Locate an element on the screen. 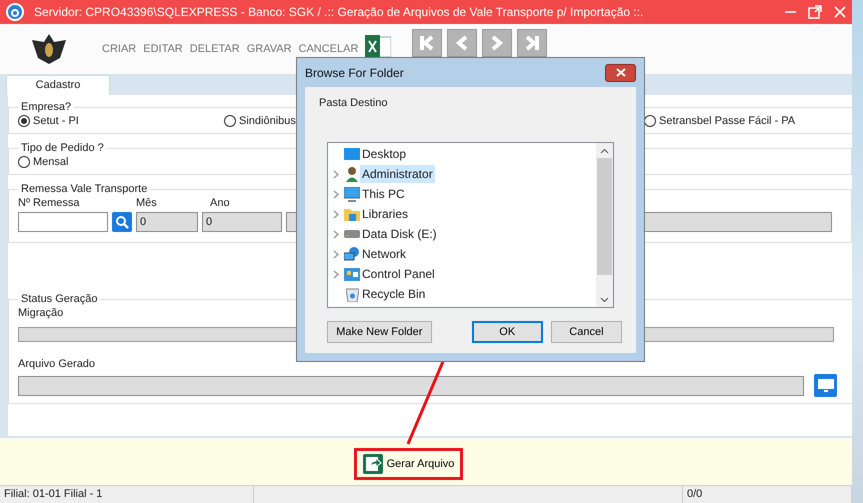 The image size is (863, 503). dialog-button: OK is located at coordinates (507, 332).